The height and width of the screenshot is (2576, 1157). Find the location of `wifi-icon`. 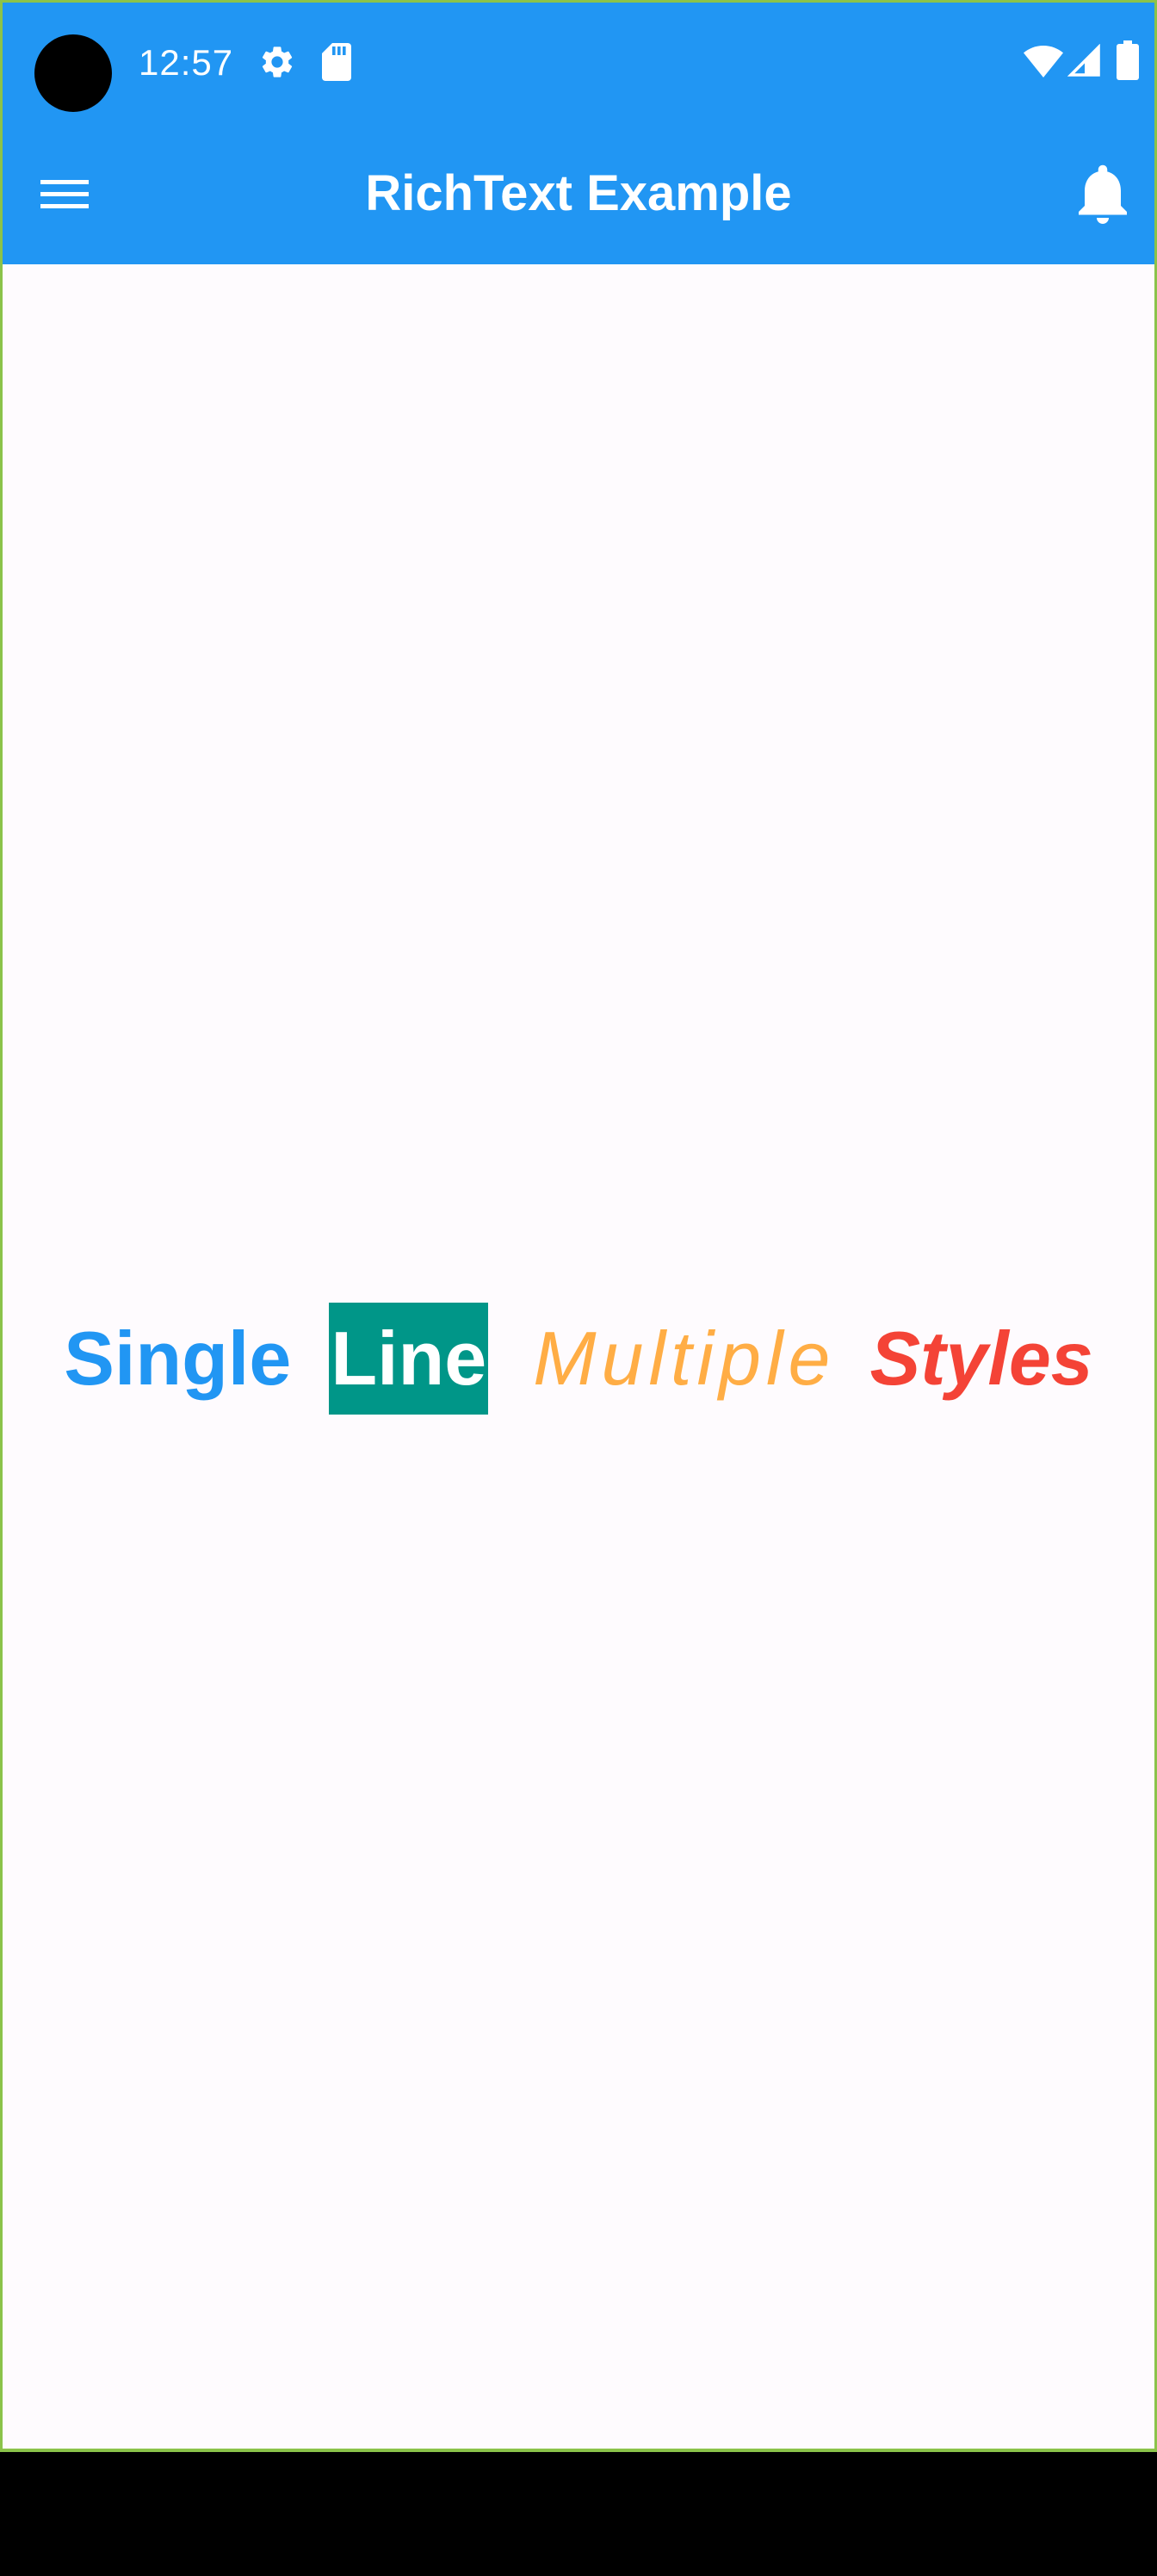

wifi-icon is located at coordinates (1044, 62).